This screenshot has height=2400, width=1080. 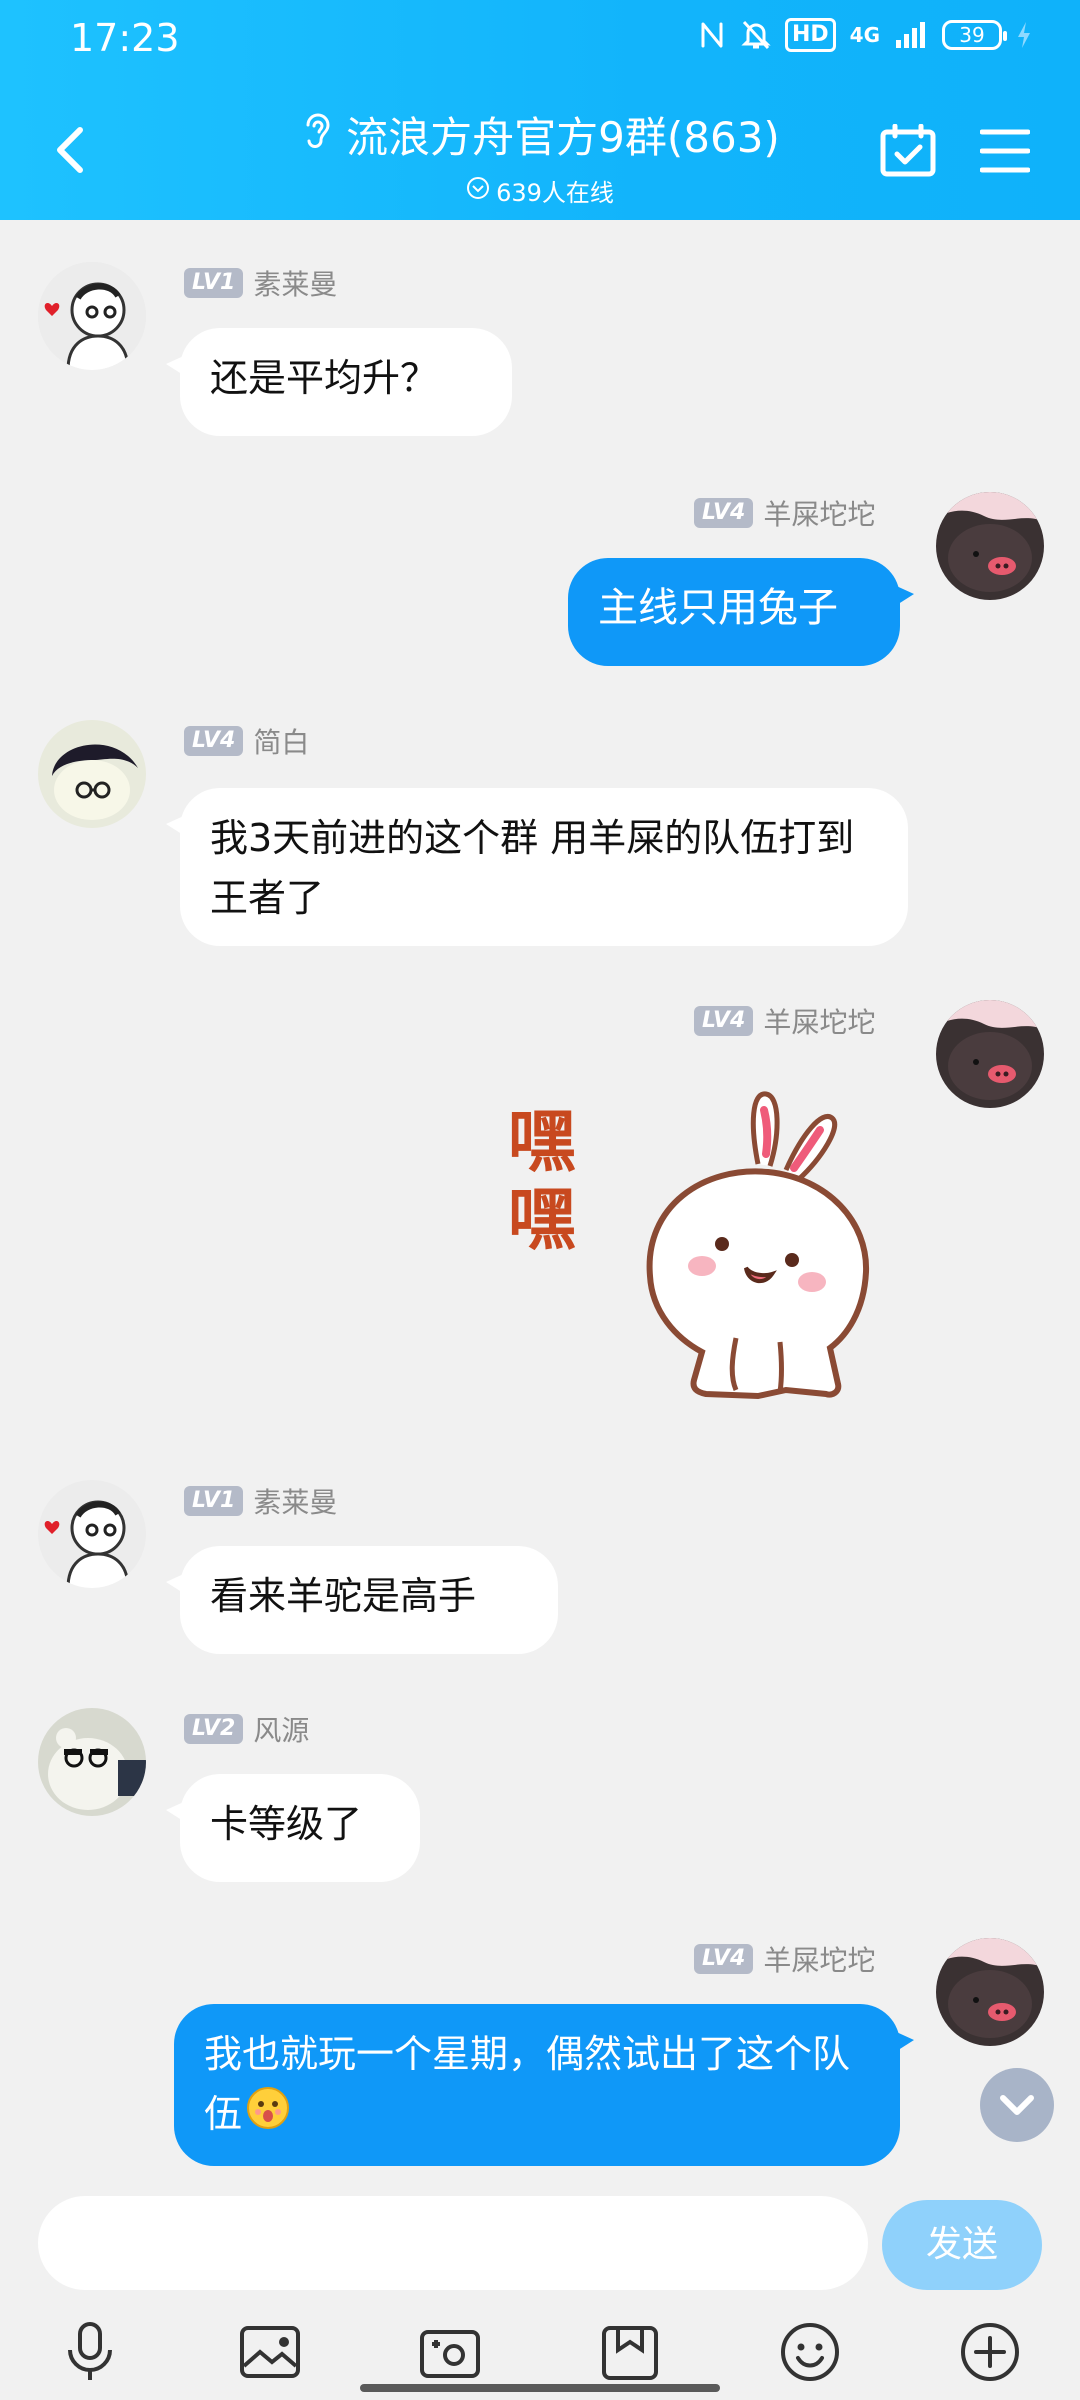 I want to click on menu-button, so click(x=1005, y=151).